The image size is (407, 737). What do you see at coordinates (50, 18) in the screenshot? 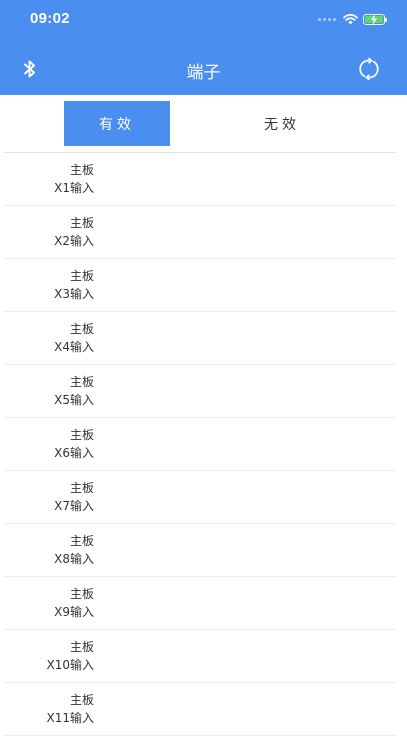
I see `status-time: 09:02` at bounding box center [50, 18].